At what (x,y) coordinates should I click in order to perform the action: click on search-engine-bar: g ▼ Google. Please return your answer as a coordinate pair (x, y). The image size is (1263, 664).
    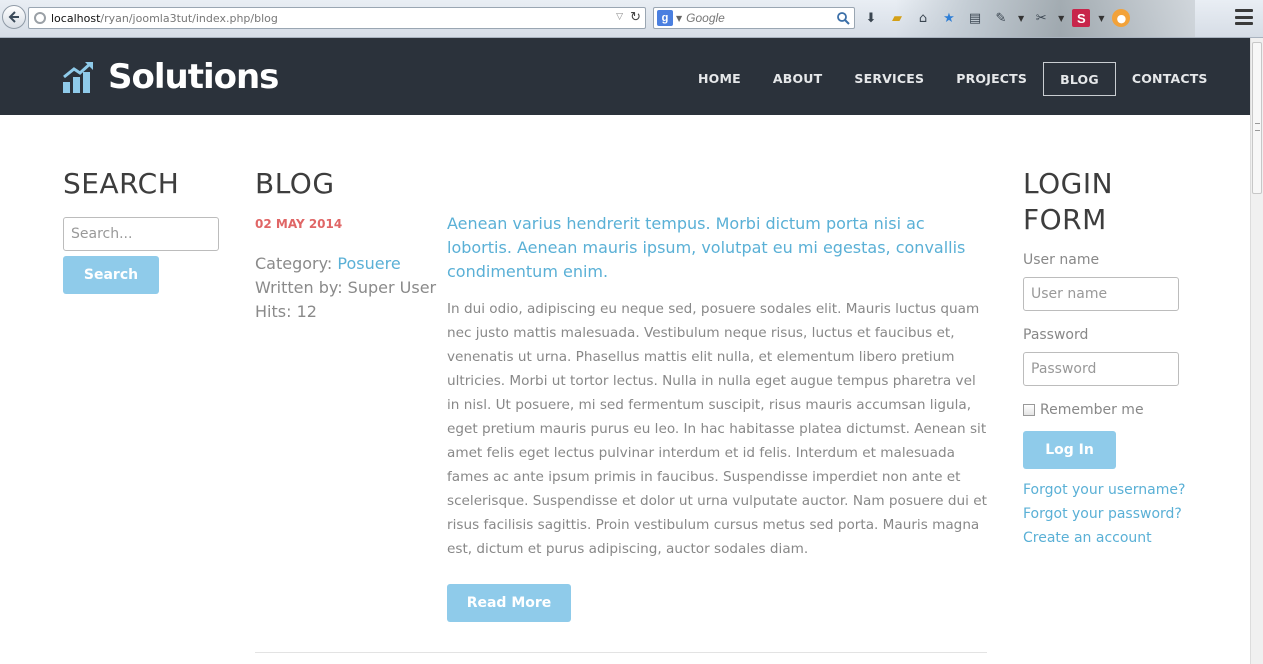
    Looking at the image, I should click on (754, 18).